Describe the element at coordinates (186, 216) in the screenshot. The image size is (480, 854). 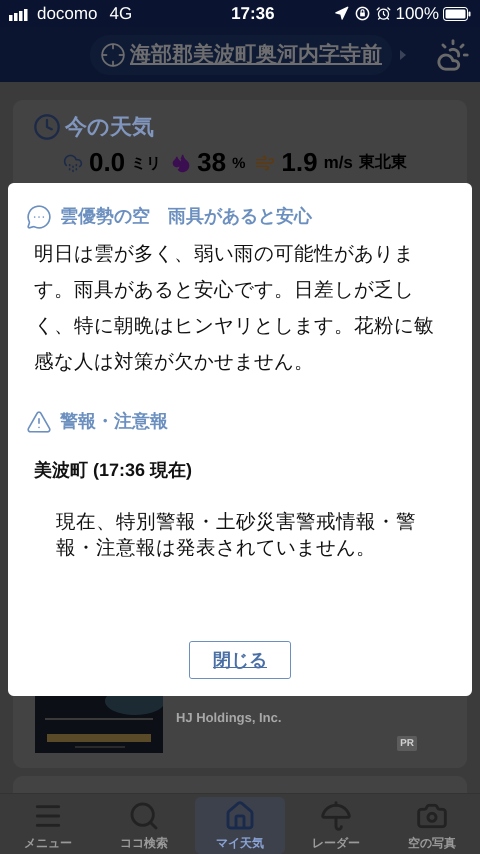
I see `comment-title: 雲優勢の空 雨具があると安心` at that location.